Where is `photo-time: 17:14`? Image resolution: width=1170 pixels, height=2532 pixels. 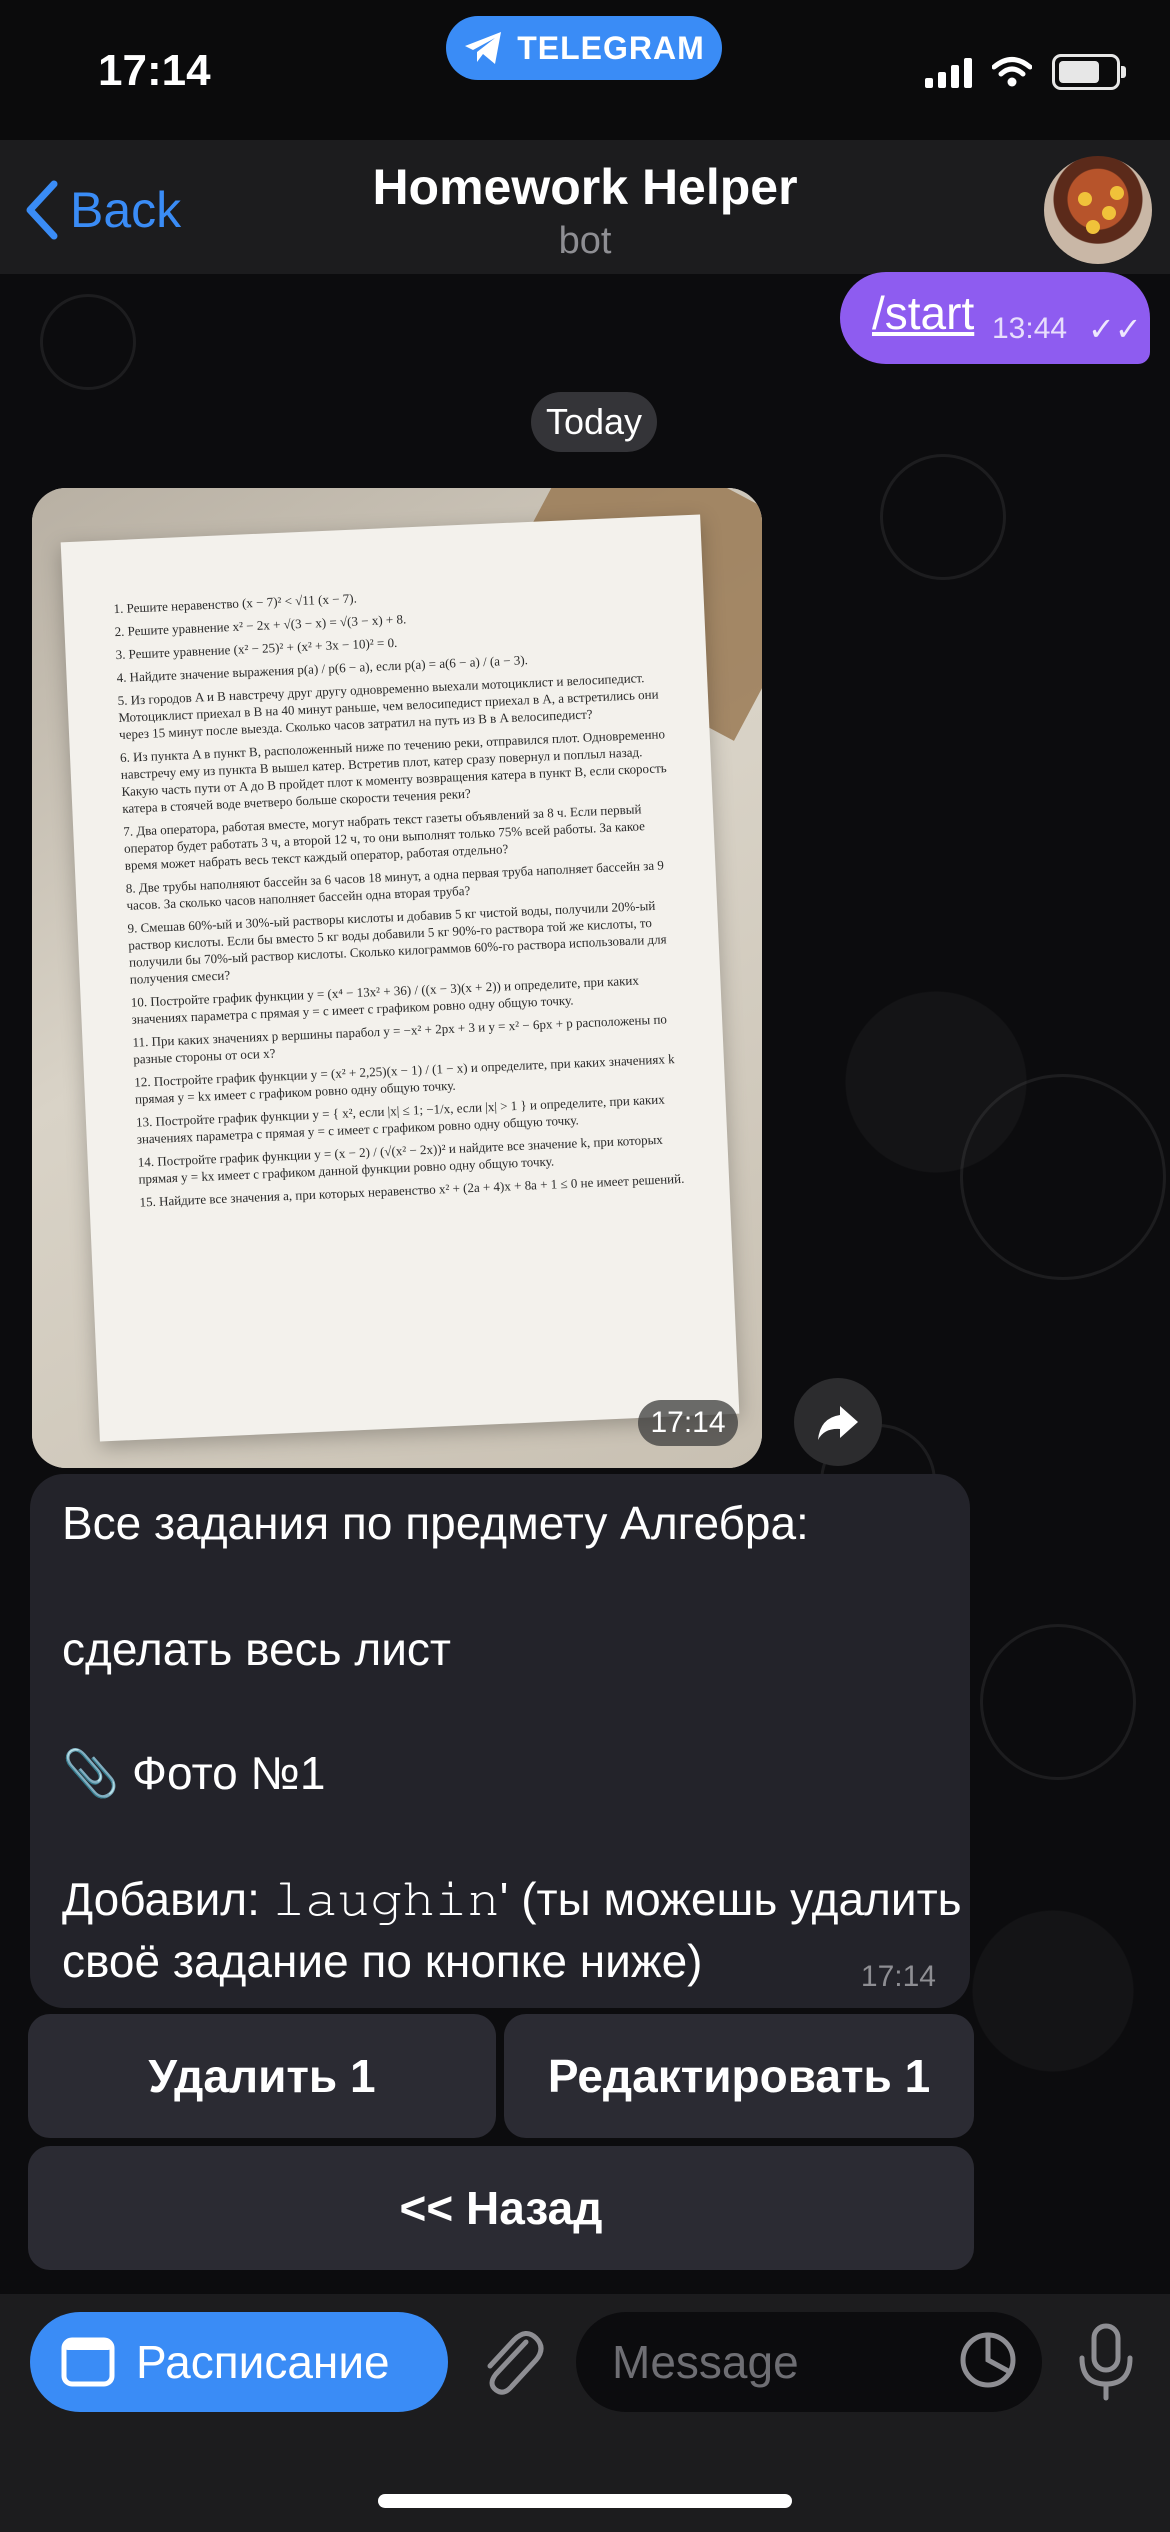 photo-time: 17:14 is located at coordinates (688, 1423).